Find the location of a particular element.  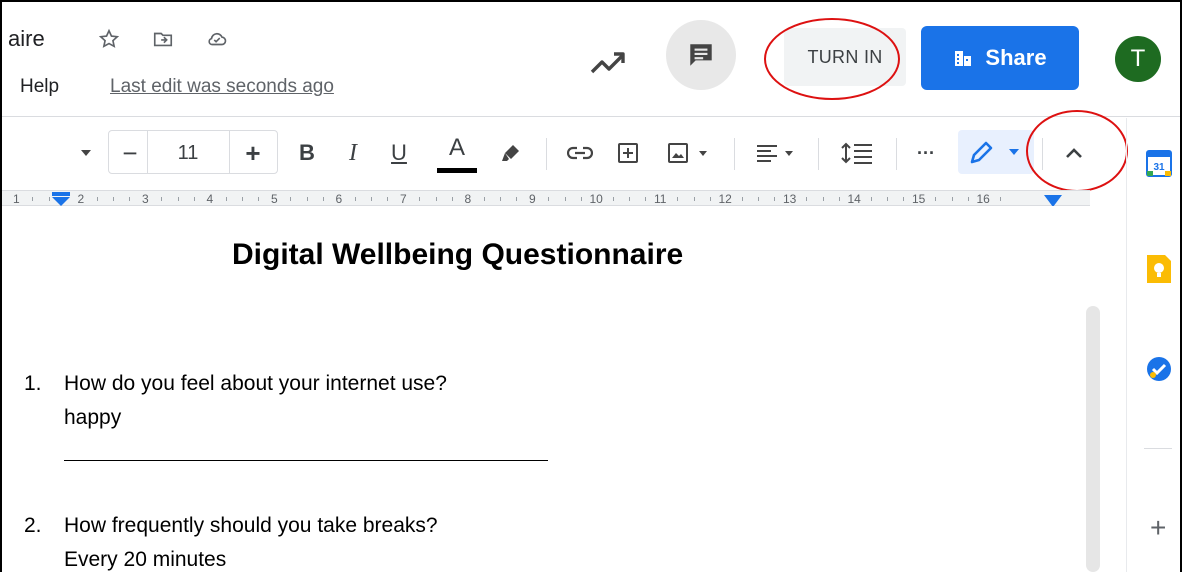

tasks-icon is located at coordinates (1159, 369).